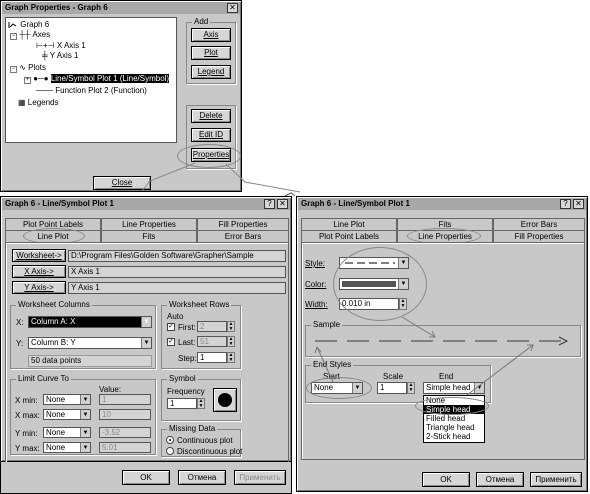  I want to click on limit-curve-label: Limit Curve To, so click(43, 378).